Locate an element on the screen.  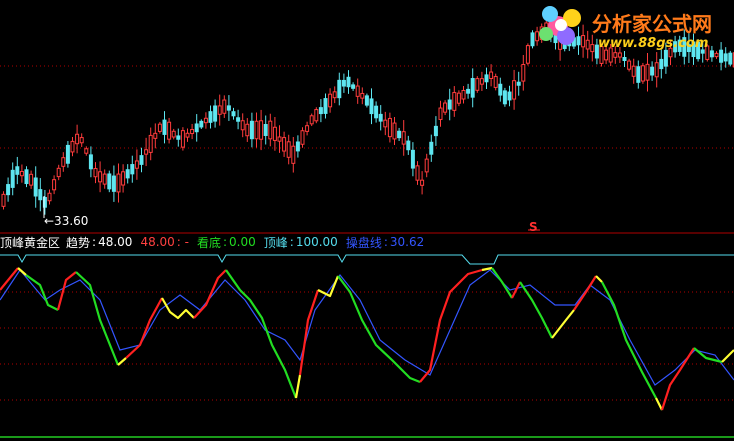
logo-url: www.88gs.com is located at coordinates (653, 43).